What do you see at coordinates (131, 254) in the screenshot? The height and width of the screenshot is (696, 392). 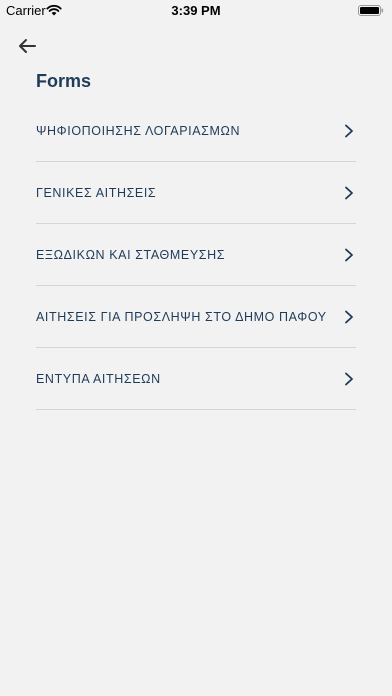 I see `menu-item-label: ΕΞΩΔΙΚΩΝ ΚΑΙ ΣΤΑΘΜΕΥΣΗΣ` at bounding box center [131, 254].